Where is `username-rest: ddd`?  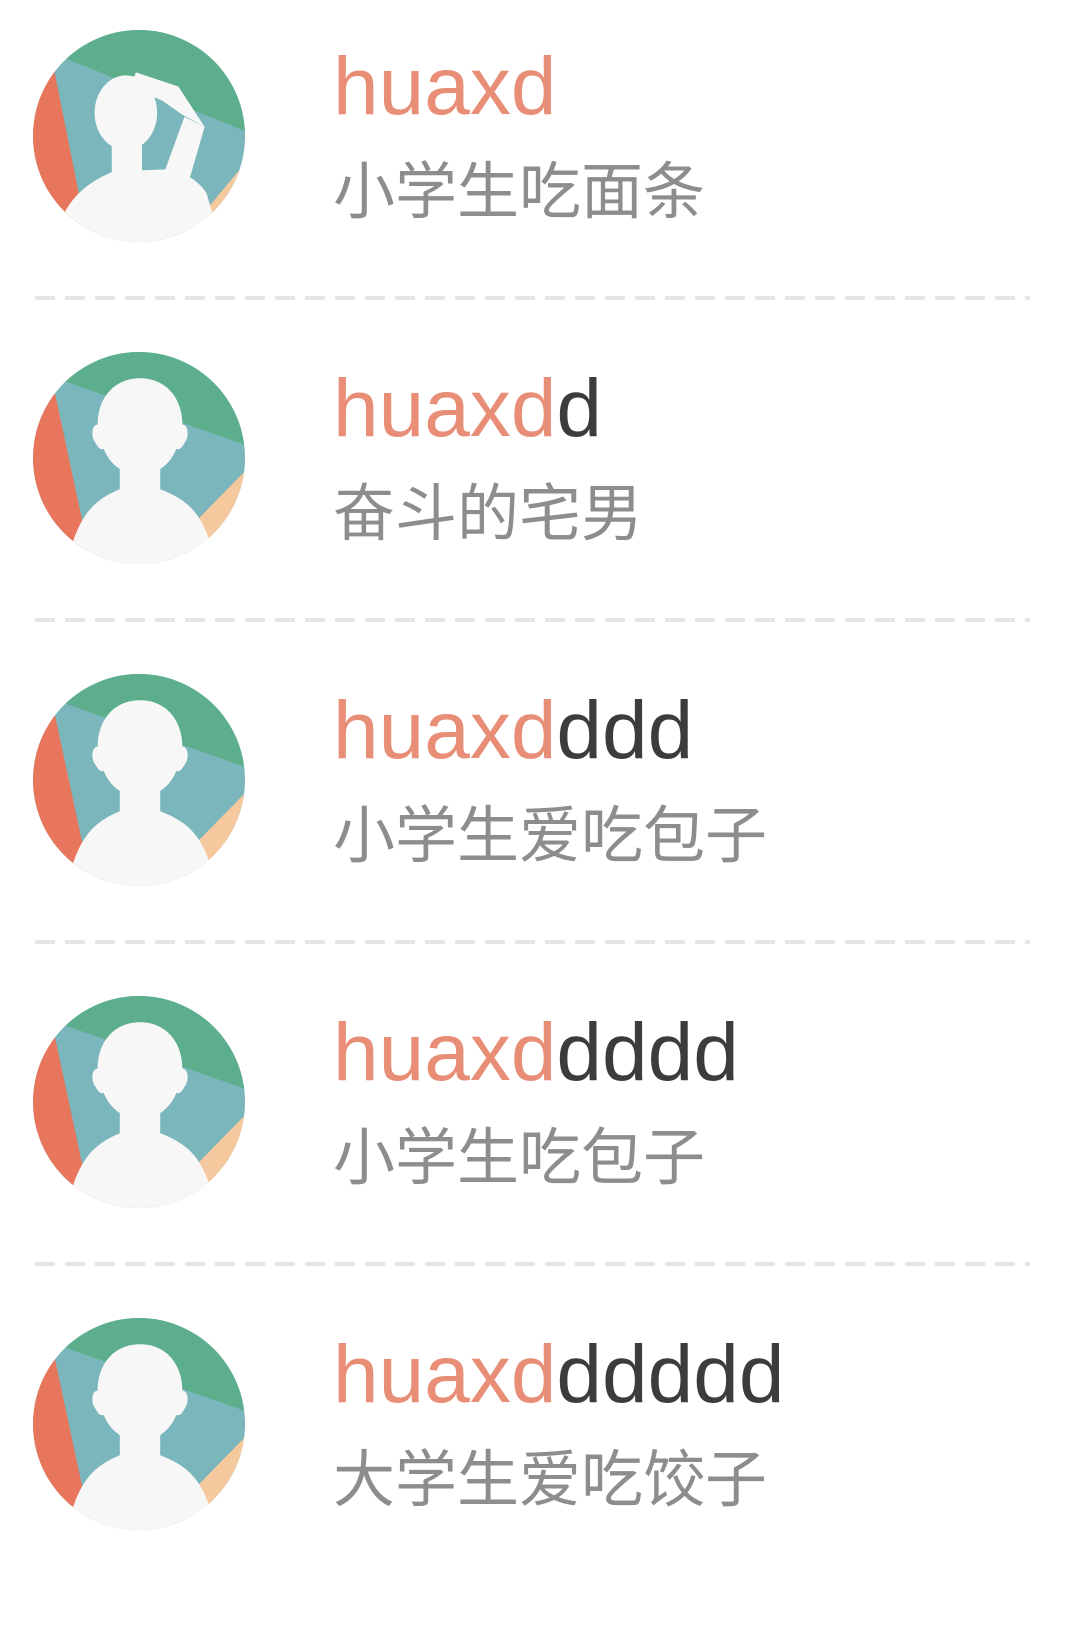 username-rest: ddd is located at coordinates (625, 730).